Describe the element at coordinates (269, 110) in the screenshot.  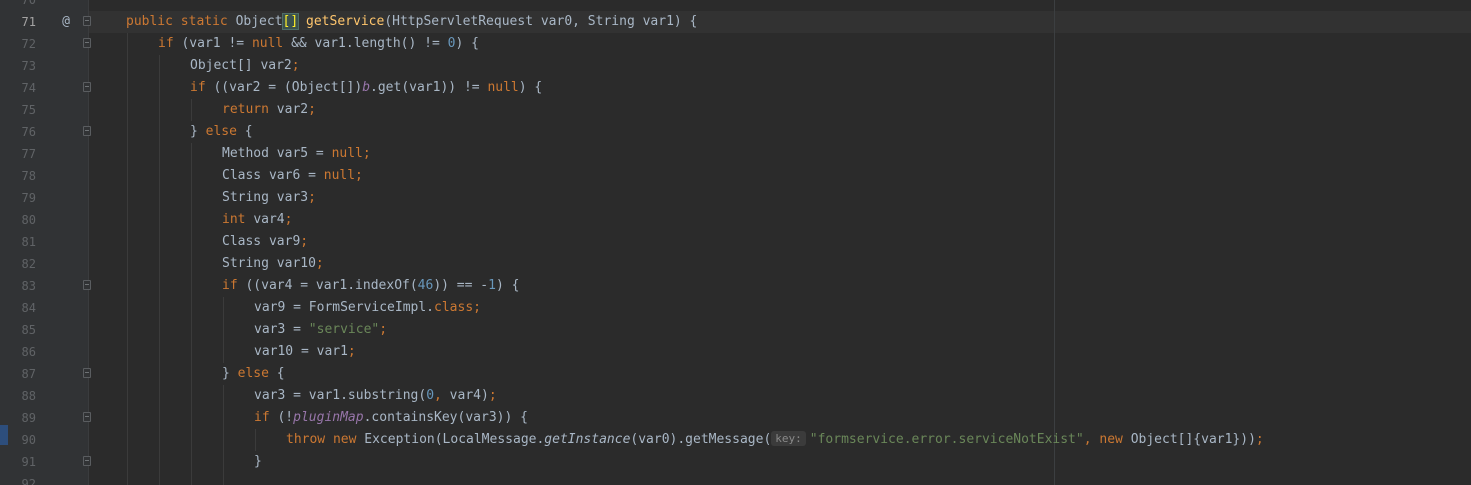
I see `code-text: return var2;` at that location.